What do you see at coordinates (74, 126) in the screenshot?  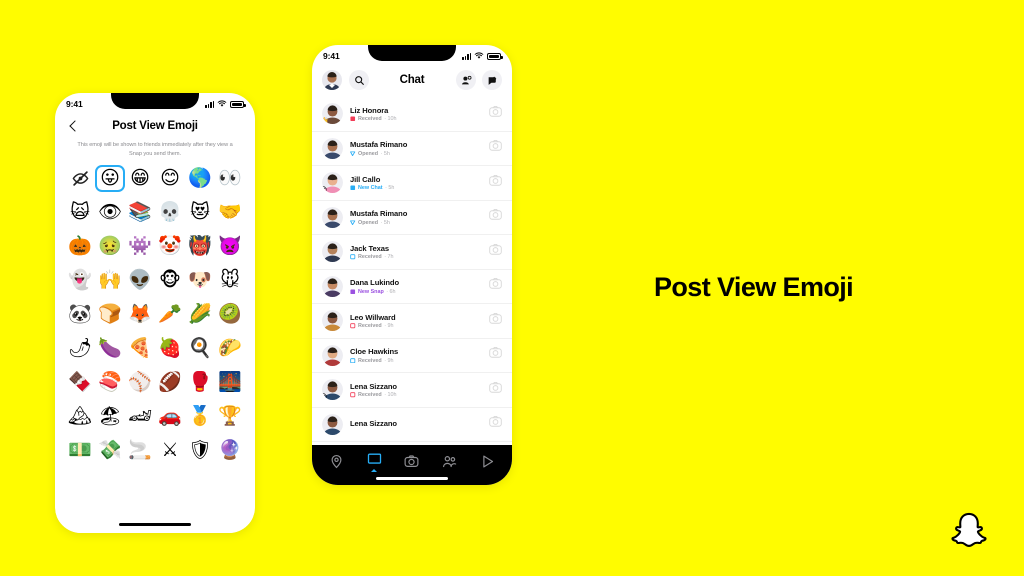 I see `back-chevron-icon` at bounding box center [74, 126].